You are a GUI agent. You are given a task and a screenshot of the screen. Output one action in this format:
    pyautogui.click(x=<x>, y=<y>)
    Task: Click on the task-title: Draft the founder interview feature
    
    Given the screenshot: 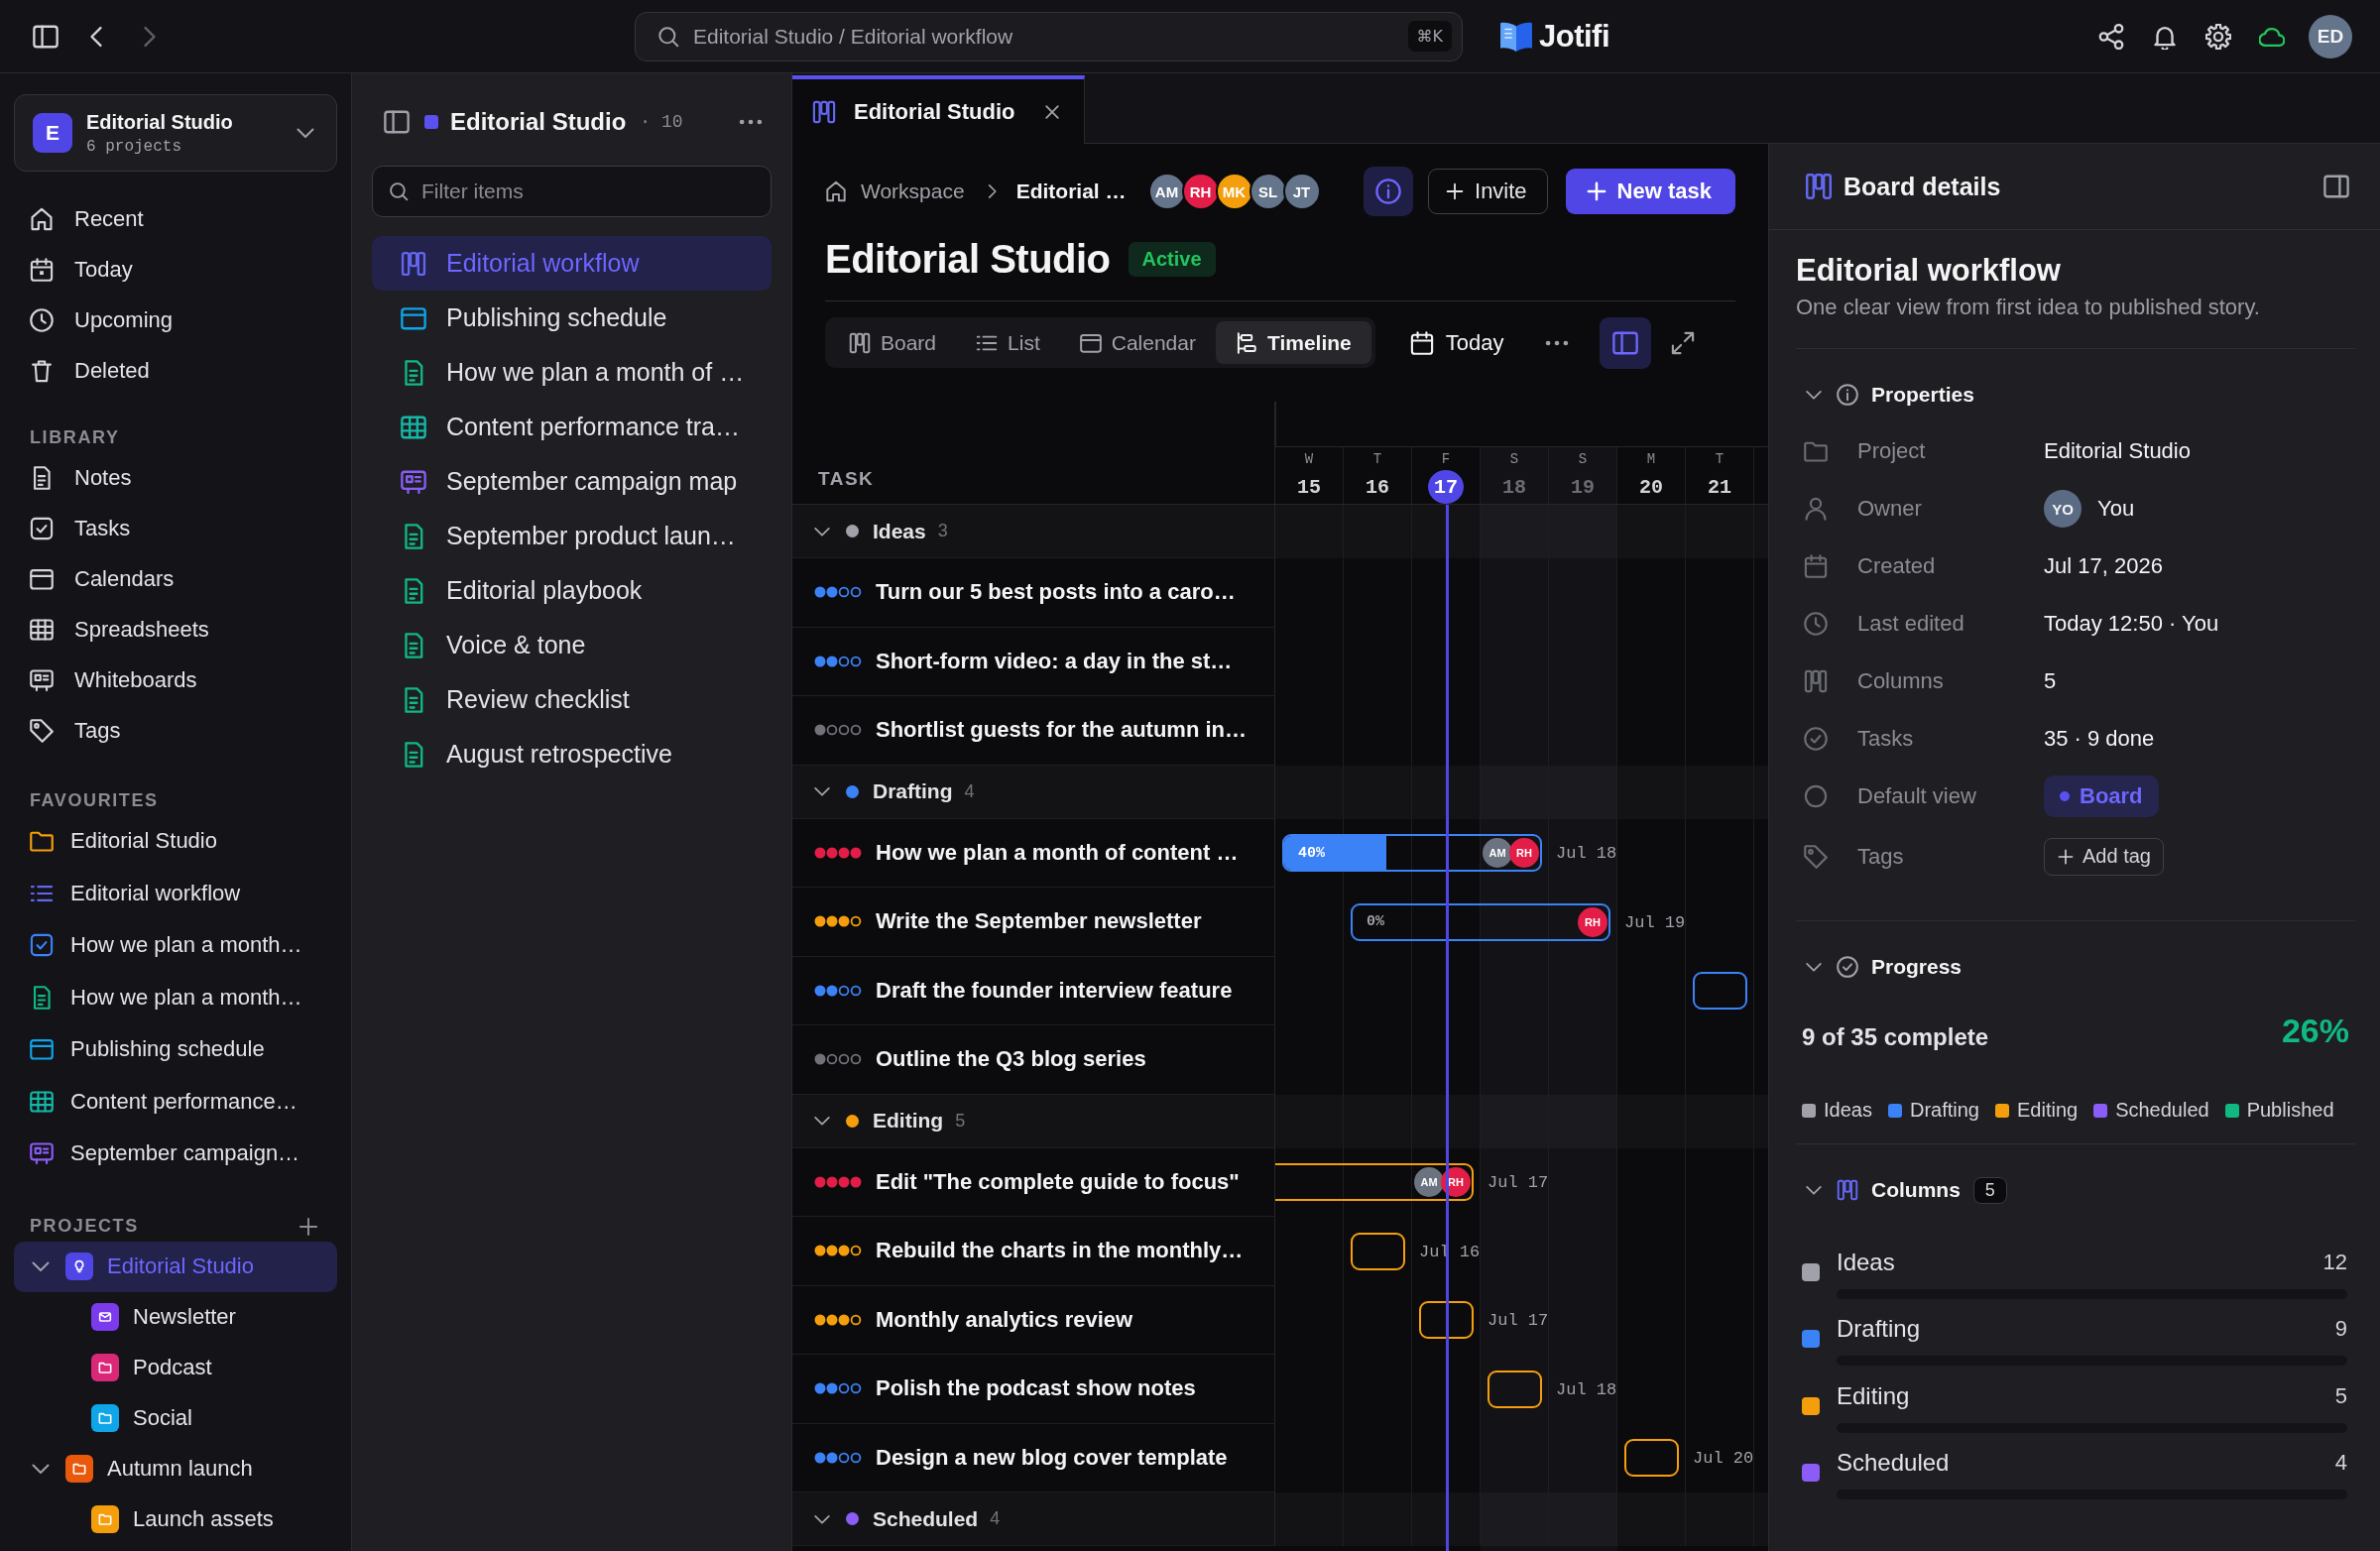 What is the action you would take?
    pyautogui.click(x=1054, y=990)
    